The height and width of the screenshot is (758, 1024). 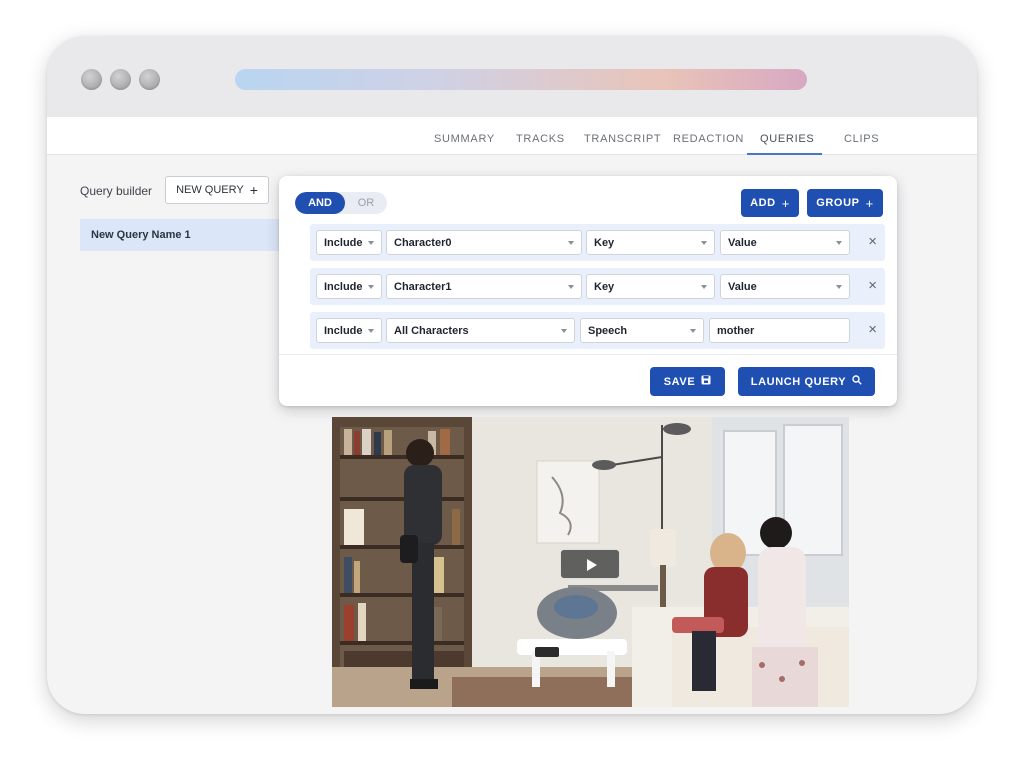 I want to click on query-builder-label: Query builder, so click(x=116, y=191).